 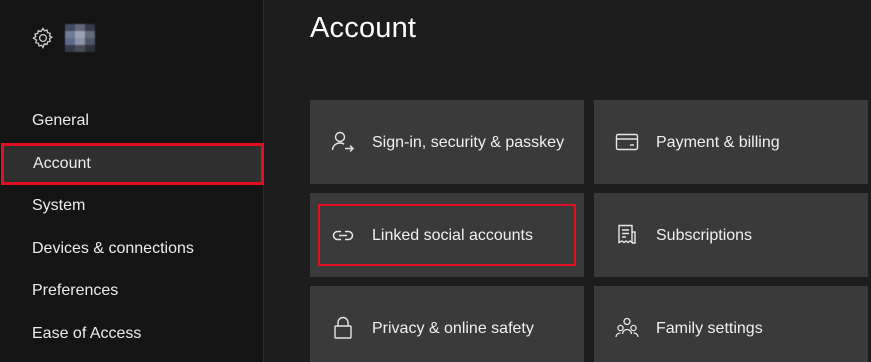 I want to click on tile-label: Family settings, so click(x=709, y=328).